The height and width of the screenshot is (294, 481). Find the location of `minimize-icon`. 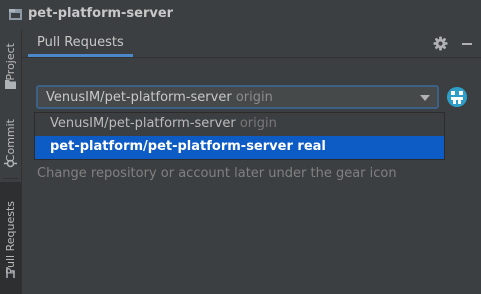

minimize-icon is located at coordinates (467, 44).